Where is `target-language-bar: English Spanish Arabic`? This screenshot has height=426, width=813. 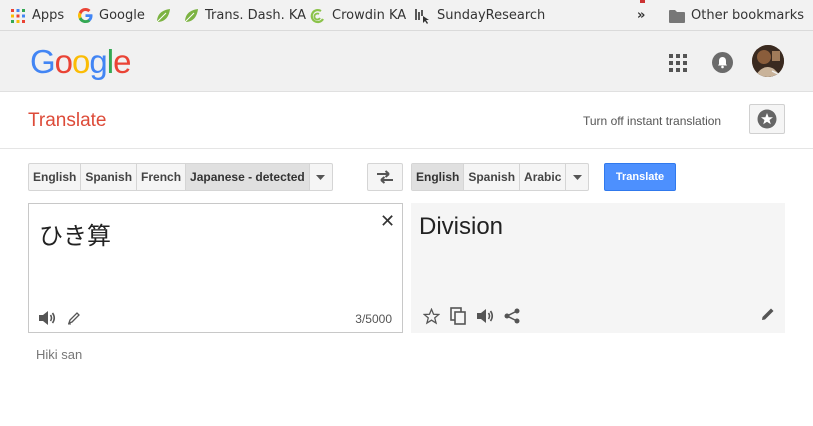 target-language-bar: English Spanish Arabic is located at coordinates (500, 177).